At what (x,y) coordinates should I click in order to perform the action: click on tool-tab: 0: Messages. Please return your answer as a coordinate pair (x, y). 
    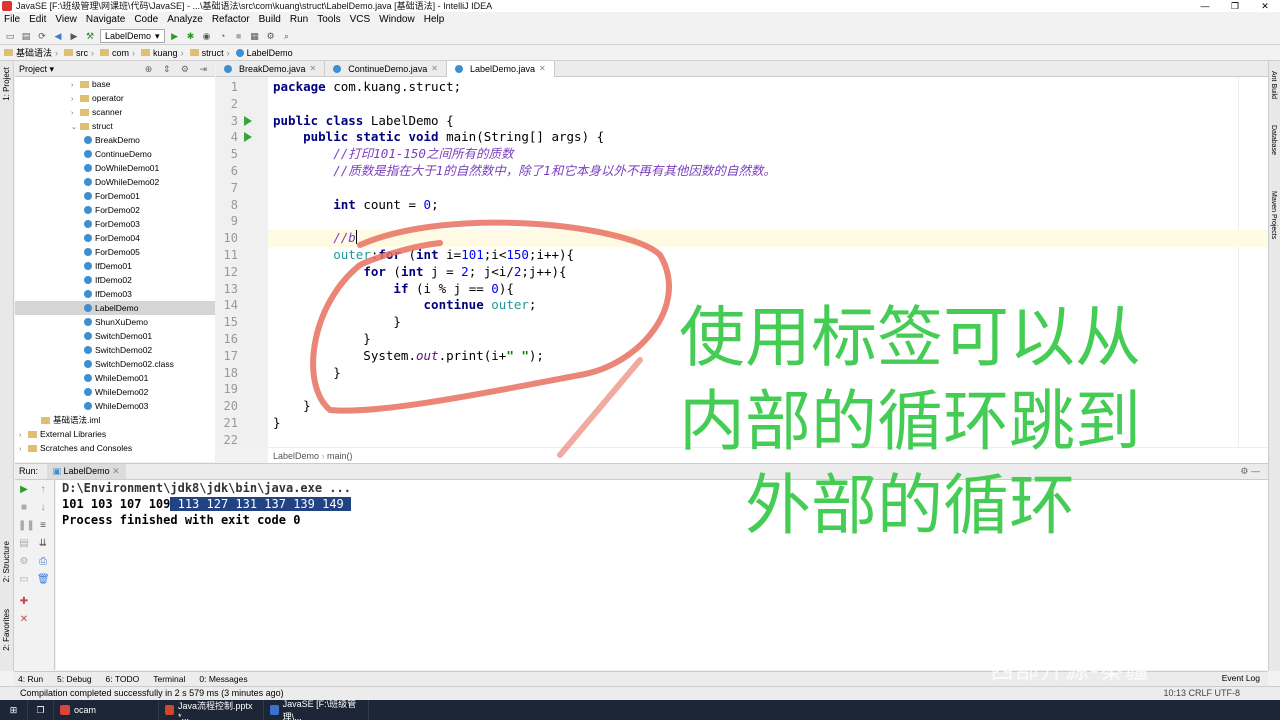
    Looking at the image, I should click on (223, 679).